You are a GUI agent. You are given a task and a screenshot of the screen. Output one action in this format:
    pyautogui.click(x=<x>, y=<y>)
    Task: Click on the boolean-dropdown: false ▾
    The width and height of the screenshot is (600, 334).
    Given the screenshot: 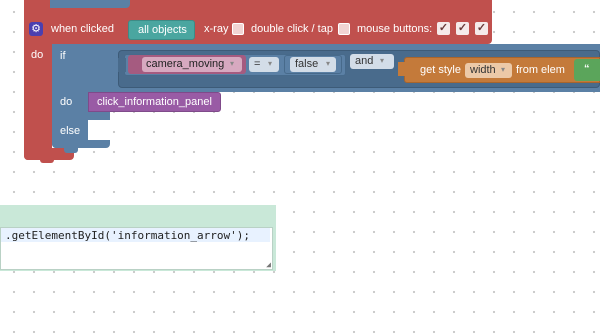 What is the action you would take?
    pyautogui.click(x=313, y=64)
    